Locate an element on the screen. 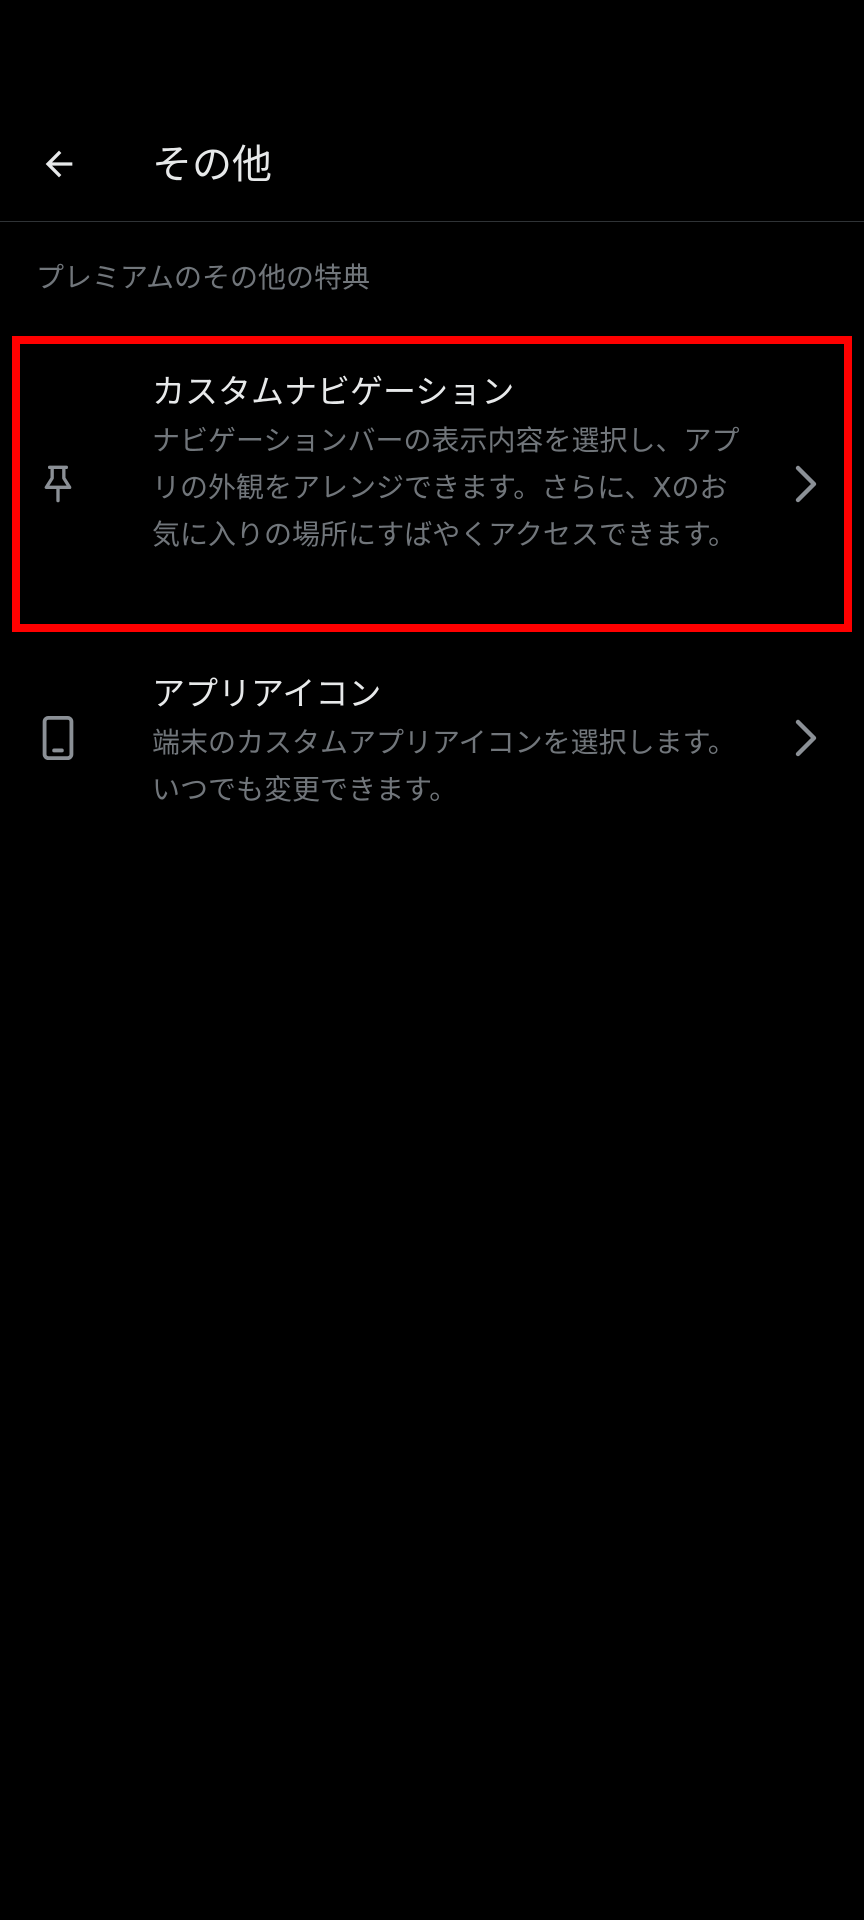 Image resolution: width=864 pixels, height=1920 pixels. arrow-left-icon is located at coordinates (59, 164).